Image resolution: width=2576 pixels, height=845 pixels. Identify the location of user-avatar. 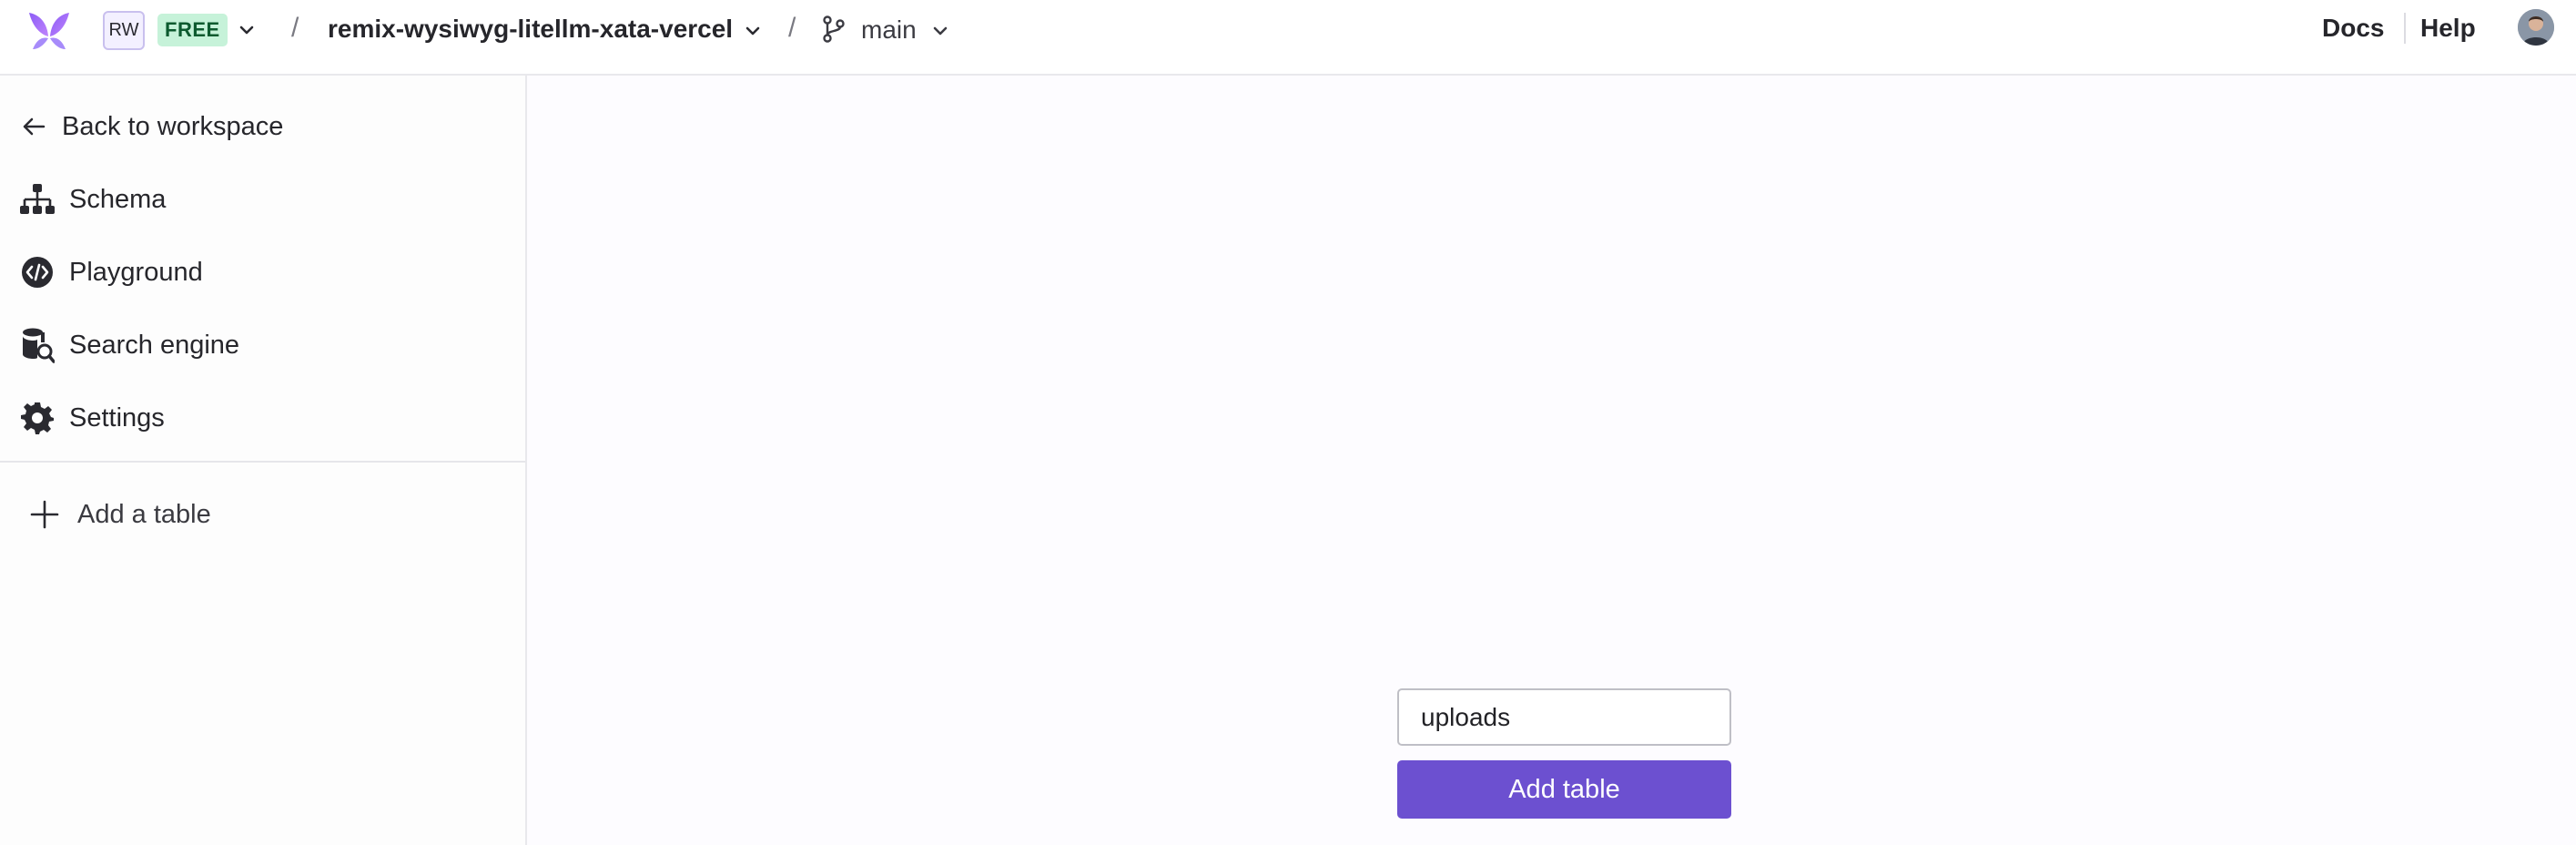
(2536, 27).